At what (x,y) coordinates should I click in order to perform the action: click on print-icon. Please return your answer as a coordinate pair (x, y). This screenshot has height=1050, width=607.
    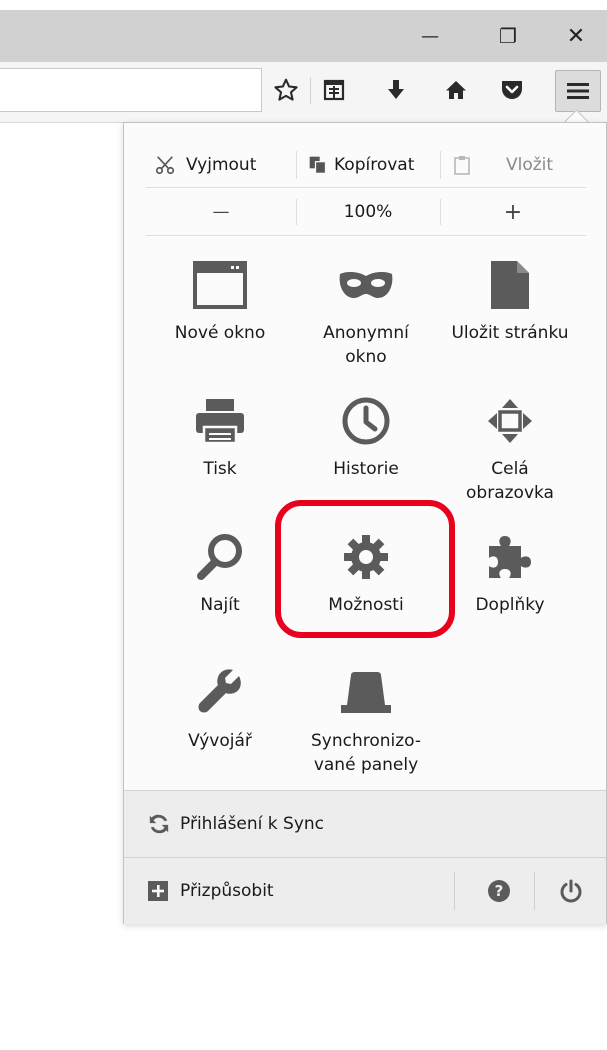
    Looking at the image, I should click on (220, 421).